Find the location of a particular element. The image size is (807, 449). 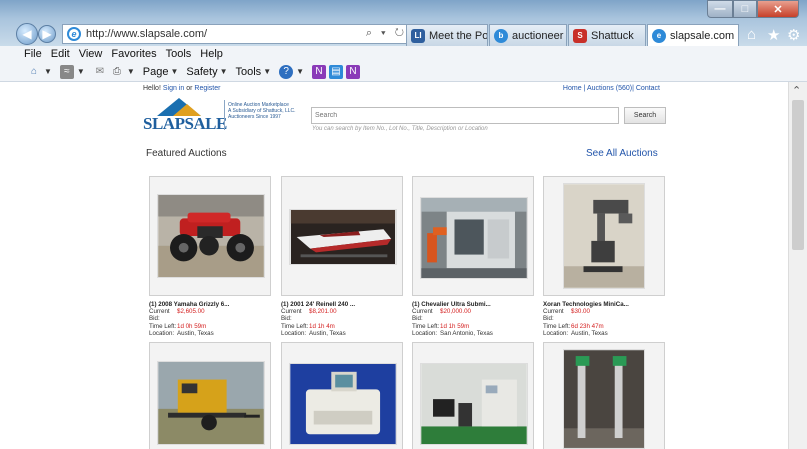

xoran-scanner-photo is located at coordinates (604, 236).